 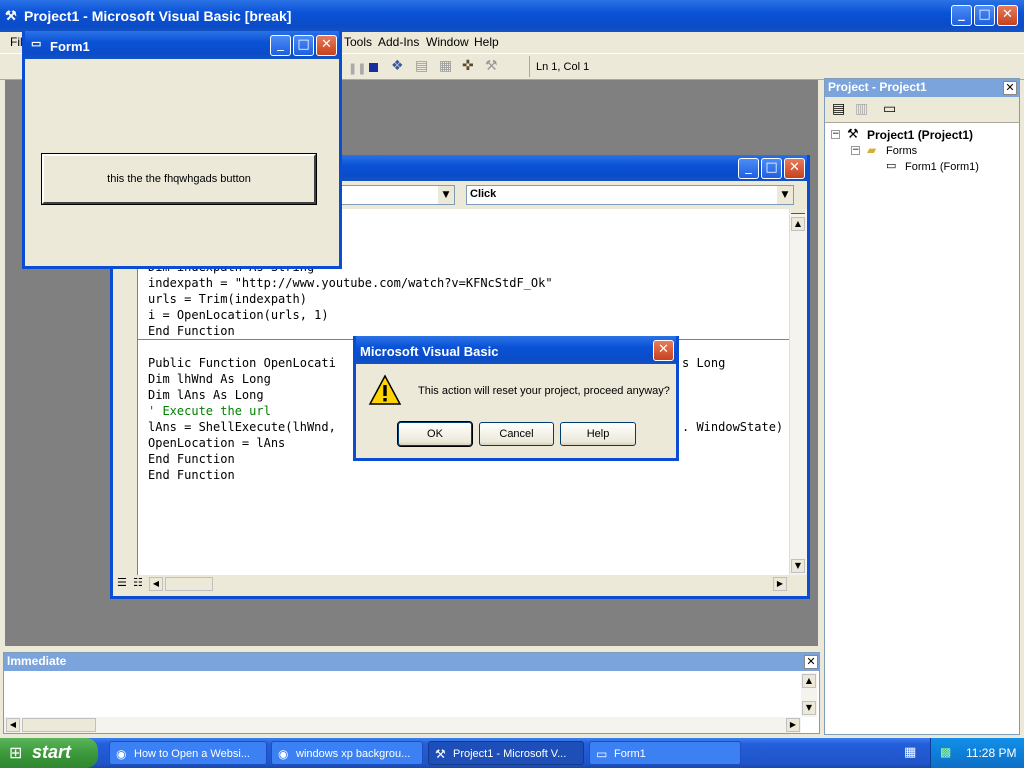 I want to click on tree-collapse-icon: −, so click(x=835, y=134).